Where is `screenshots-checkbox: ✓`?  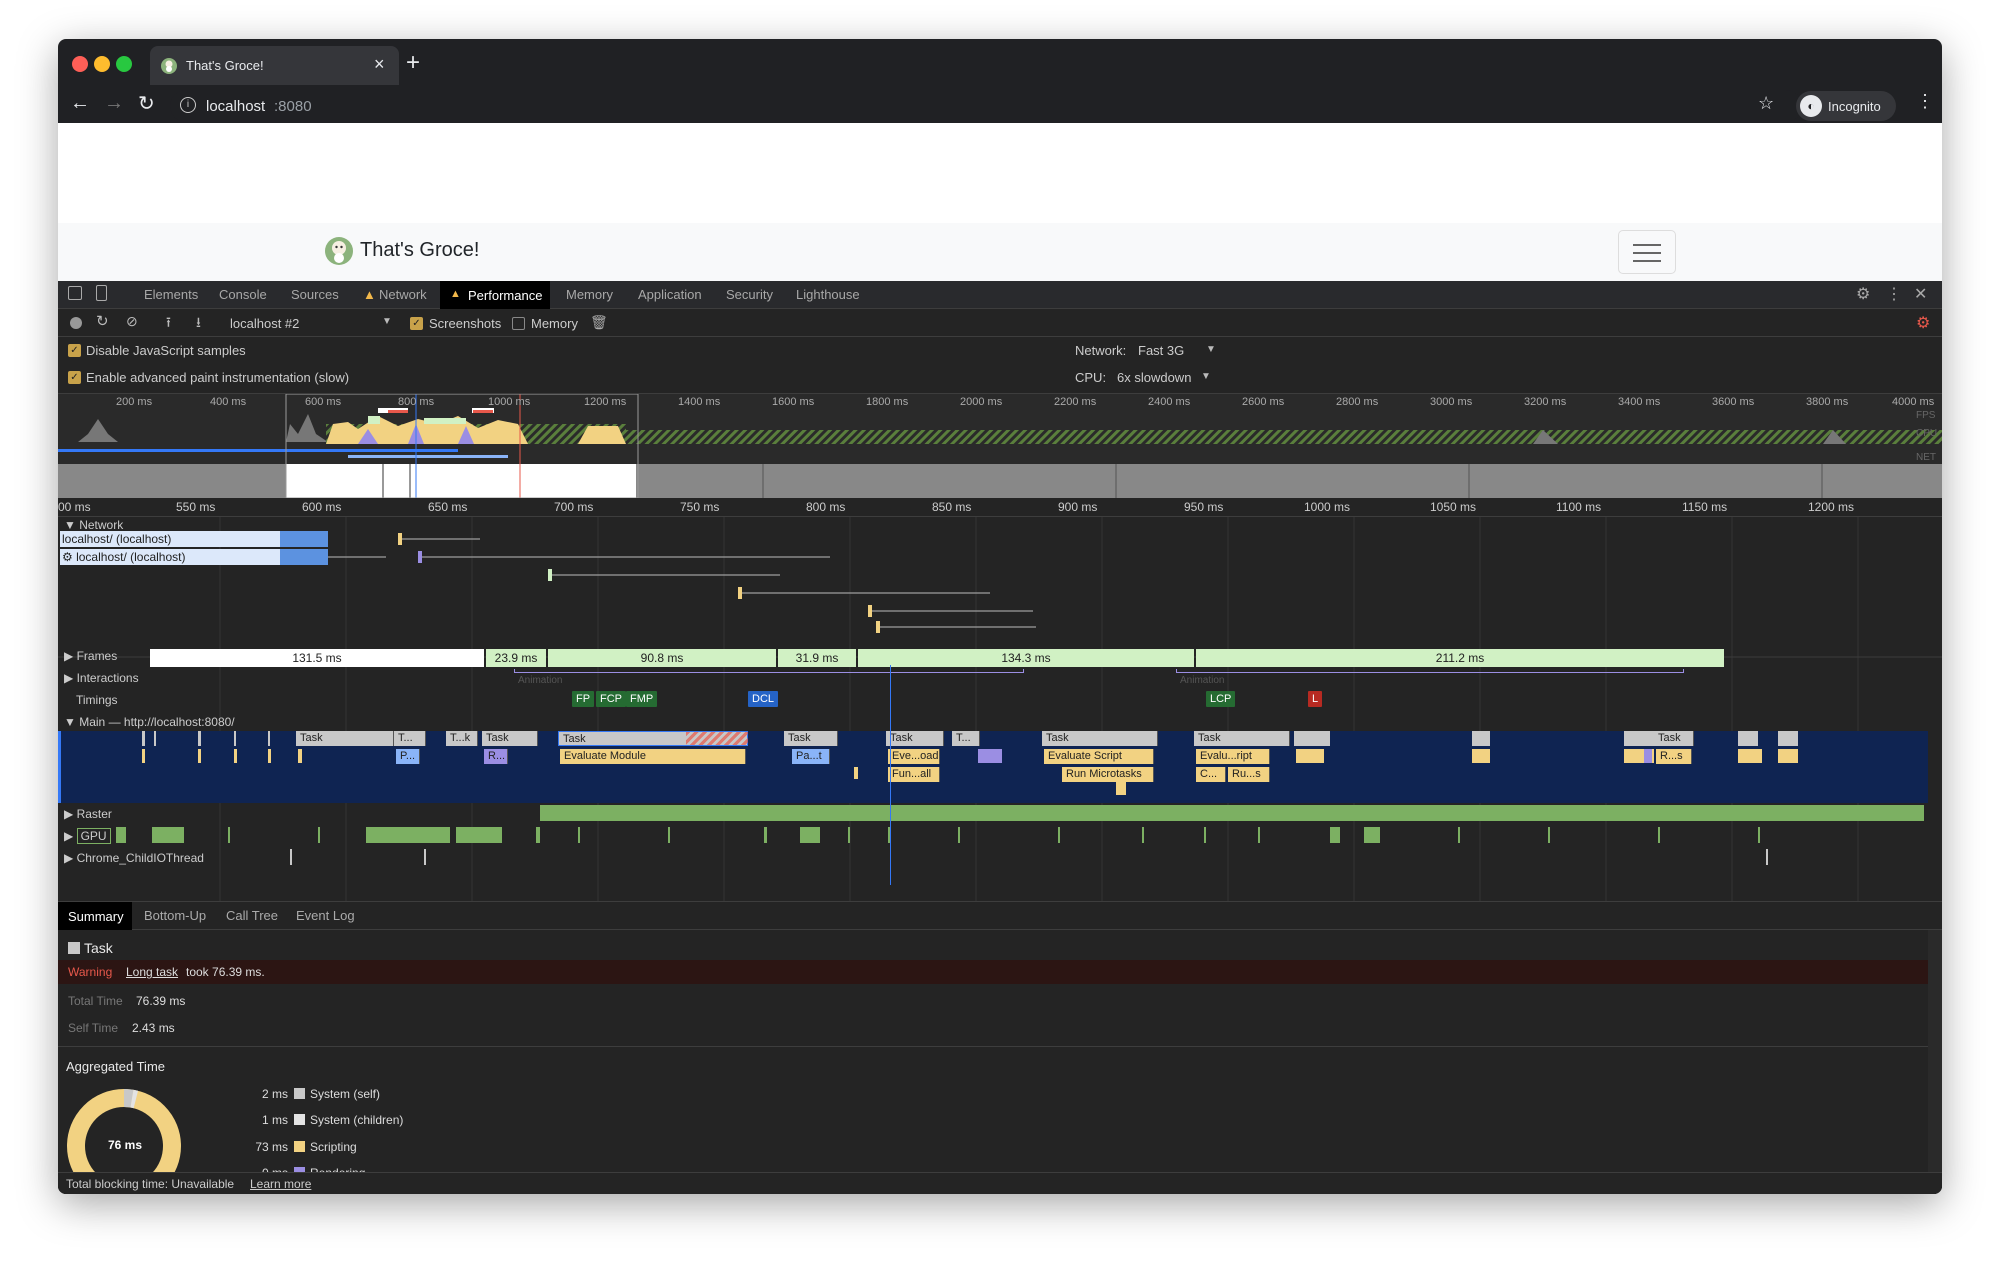 screenshots-checkbox: ✓ is located at coordinates (416, 323).